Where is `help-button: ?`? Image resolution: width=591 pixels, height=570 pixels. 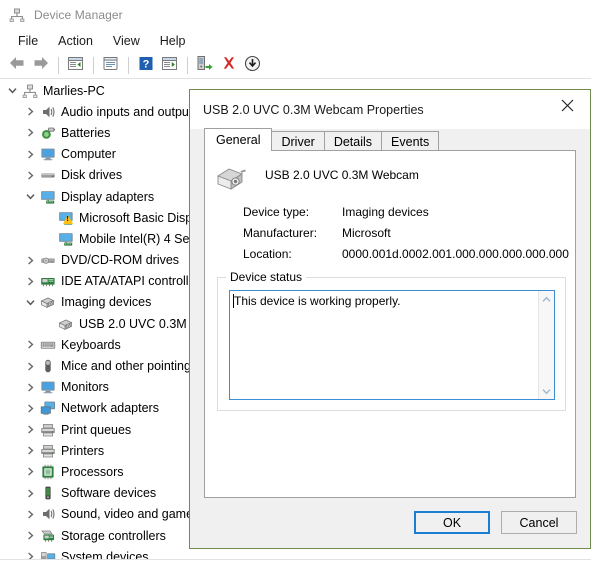 help-button: ? is located at coordinates (145, 66).